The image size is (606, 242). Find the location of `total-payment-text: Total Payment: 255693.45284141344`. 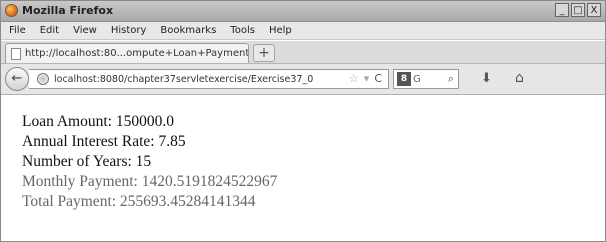

total-payment-text: Total Payment: 255693.45284141344 is located at coordinates (139, 201).